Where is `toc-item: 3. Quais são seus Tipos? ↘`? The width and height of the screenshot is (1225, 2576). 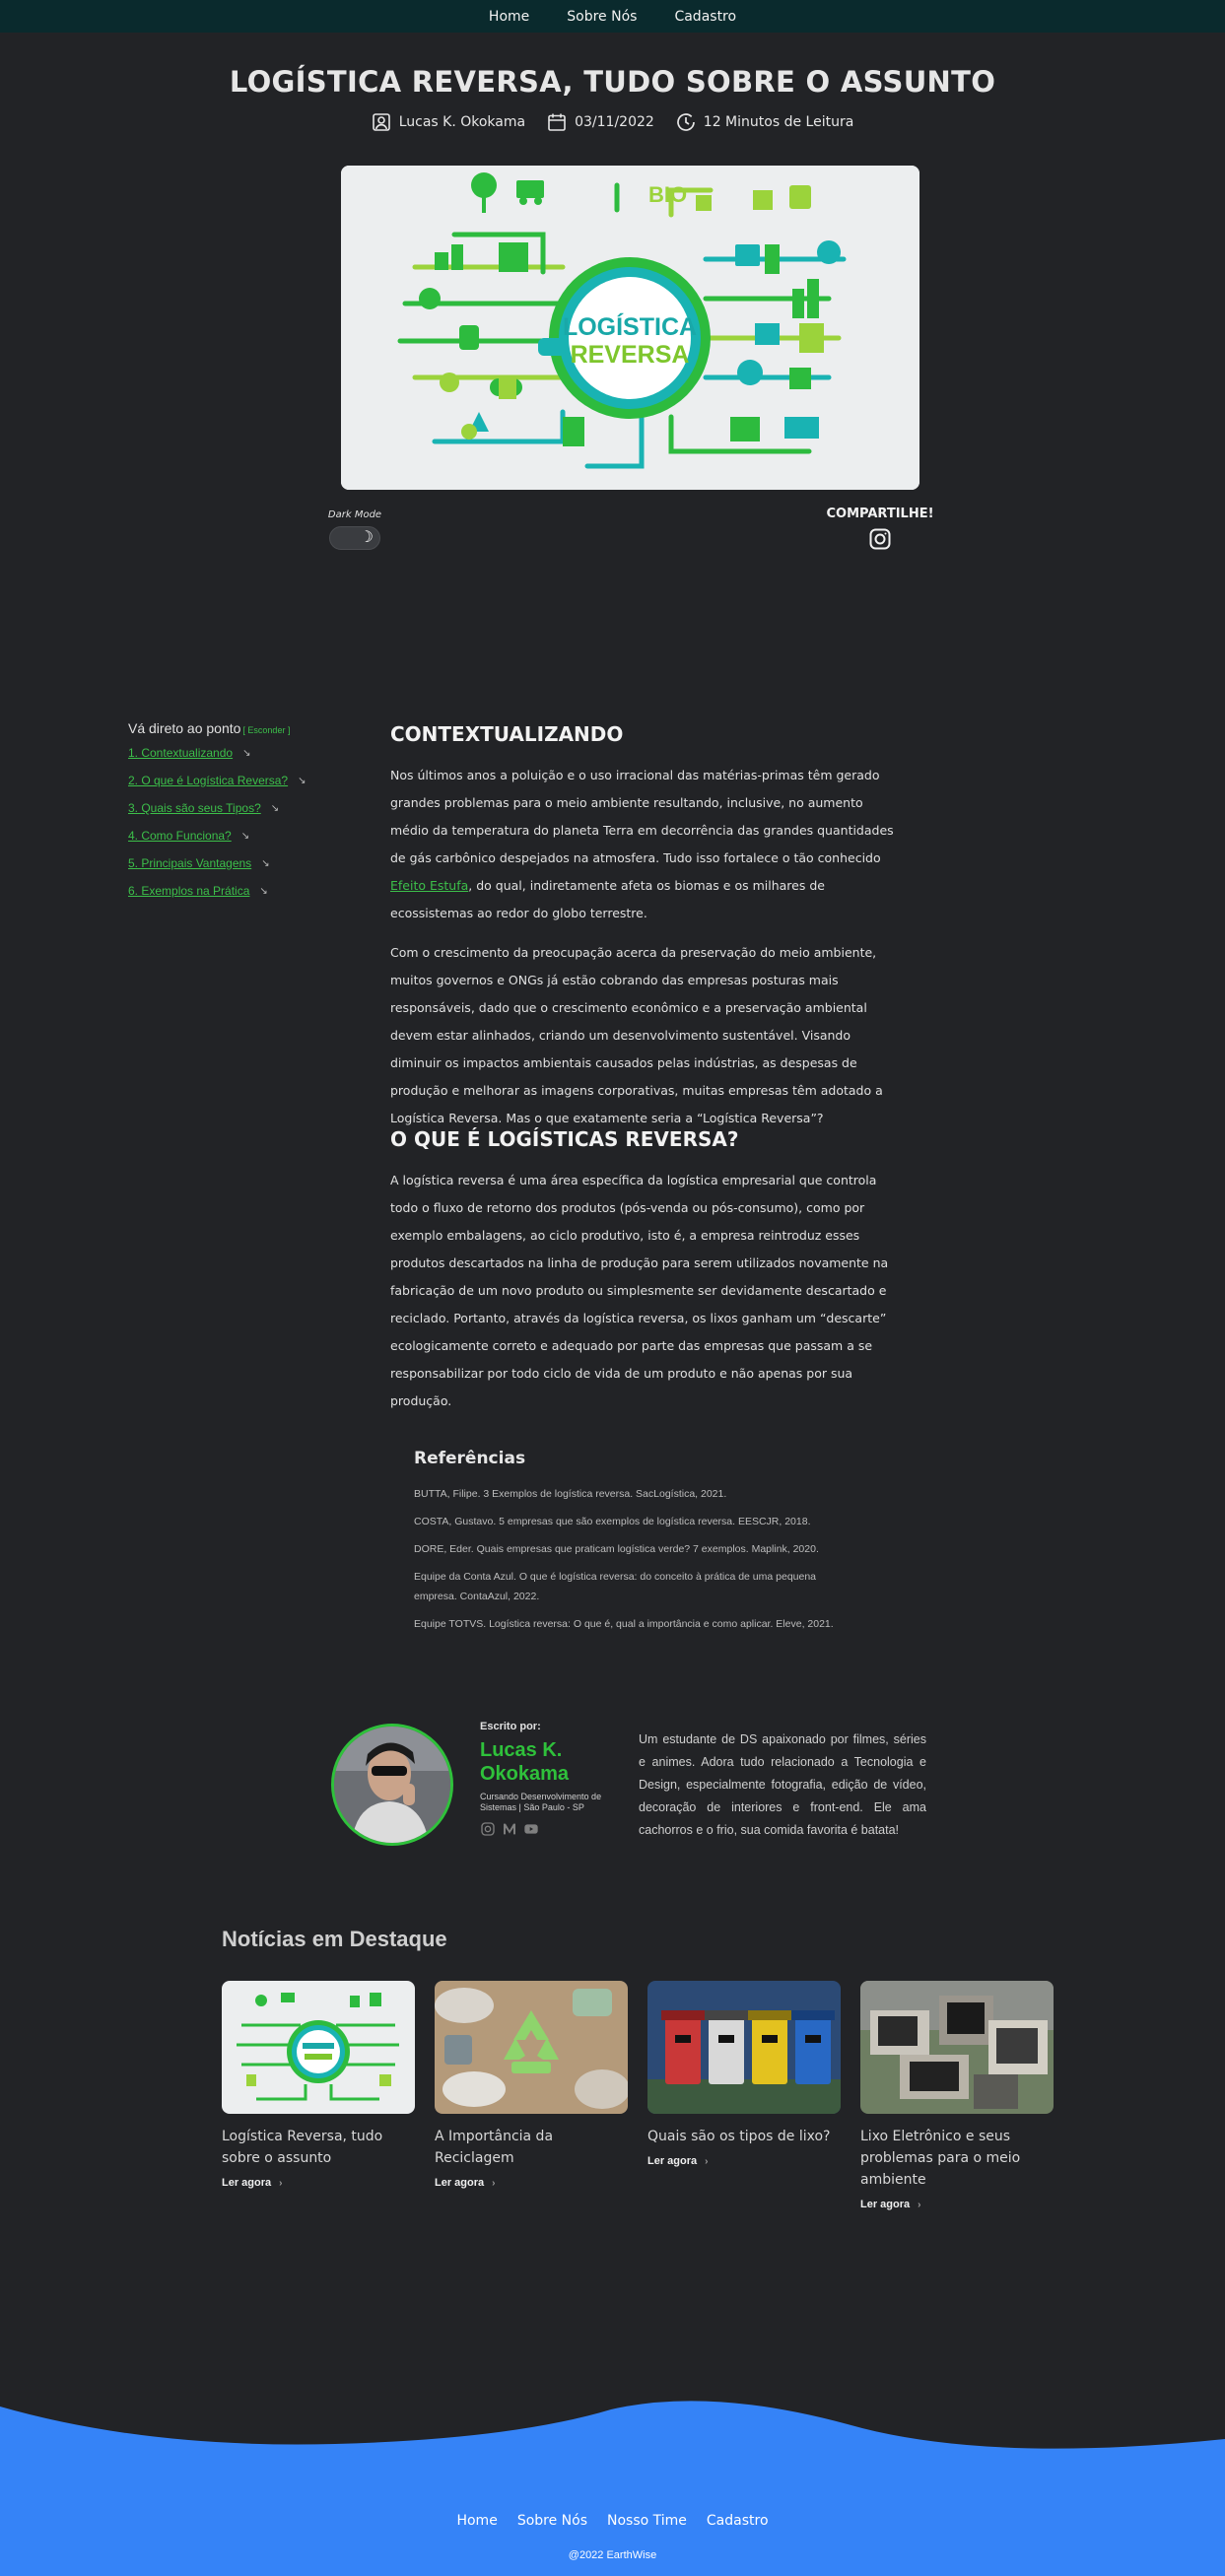
toc-item: 3. Quais são seus Tipos? ↘ is located at coordinates (226, 808).